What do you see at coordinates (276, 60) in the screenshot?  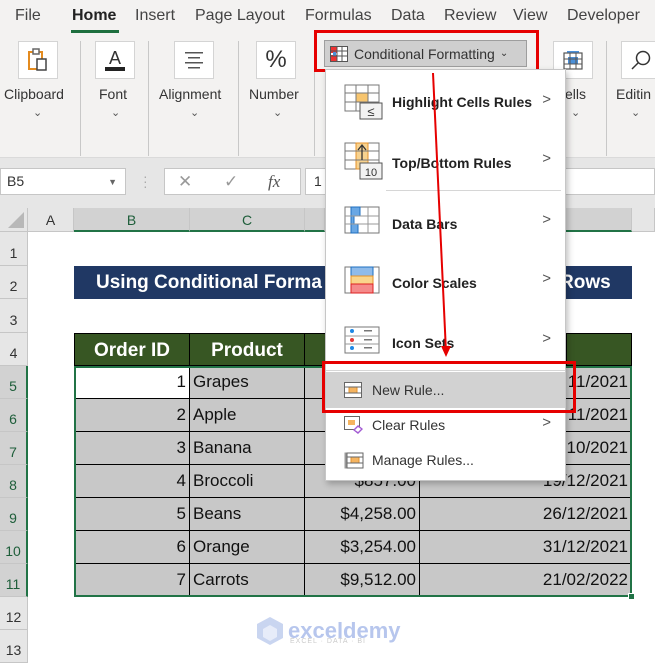 I see `percent-icon: %` at bounding box center [276, 60].